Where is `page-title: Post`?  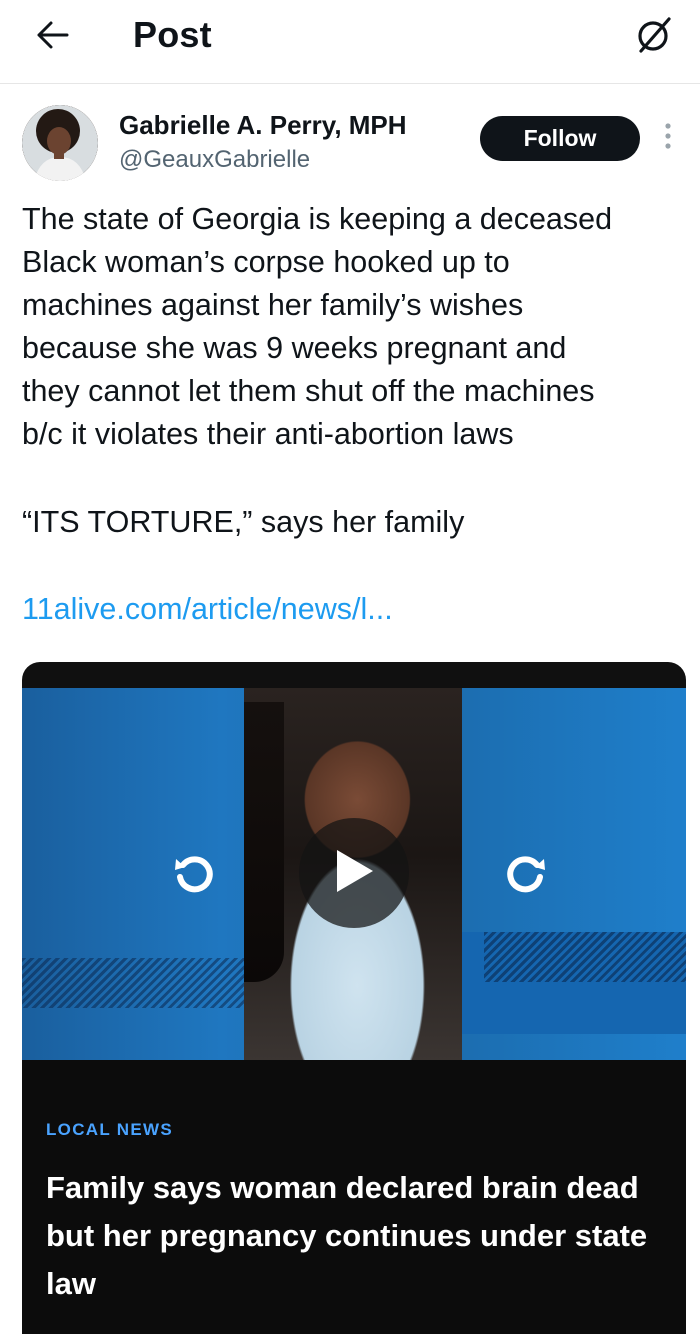
page-title: Post is located at coordinates (172, 34).